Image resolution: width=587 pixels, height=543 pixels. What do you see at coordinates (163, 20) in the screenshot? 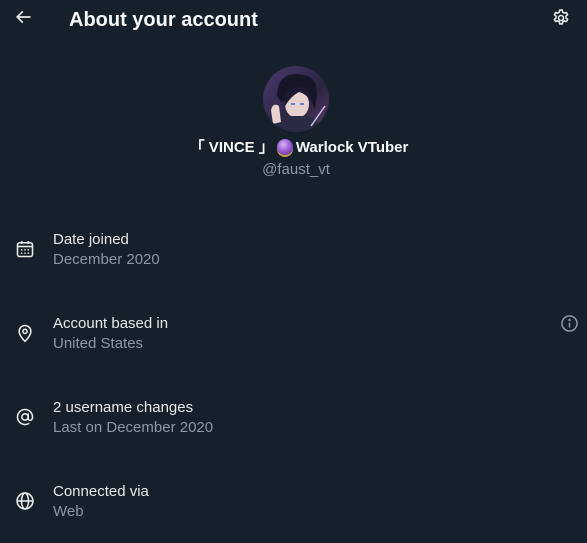
I see `page-title: About your account` at bounding box center [163, 20].